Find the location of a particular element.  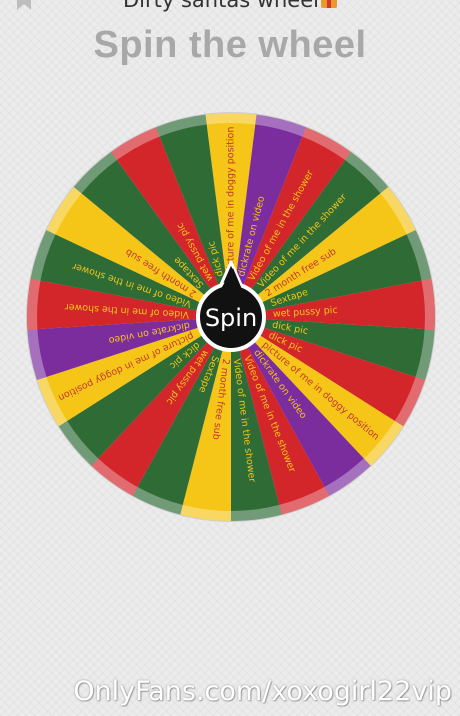

wheel-segment-rim is located at coordinates (231, 119).